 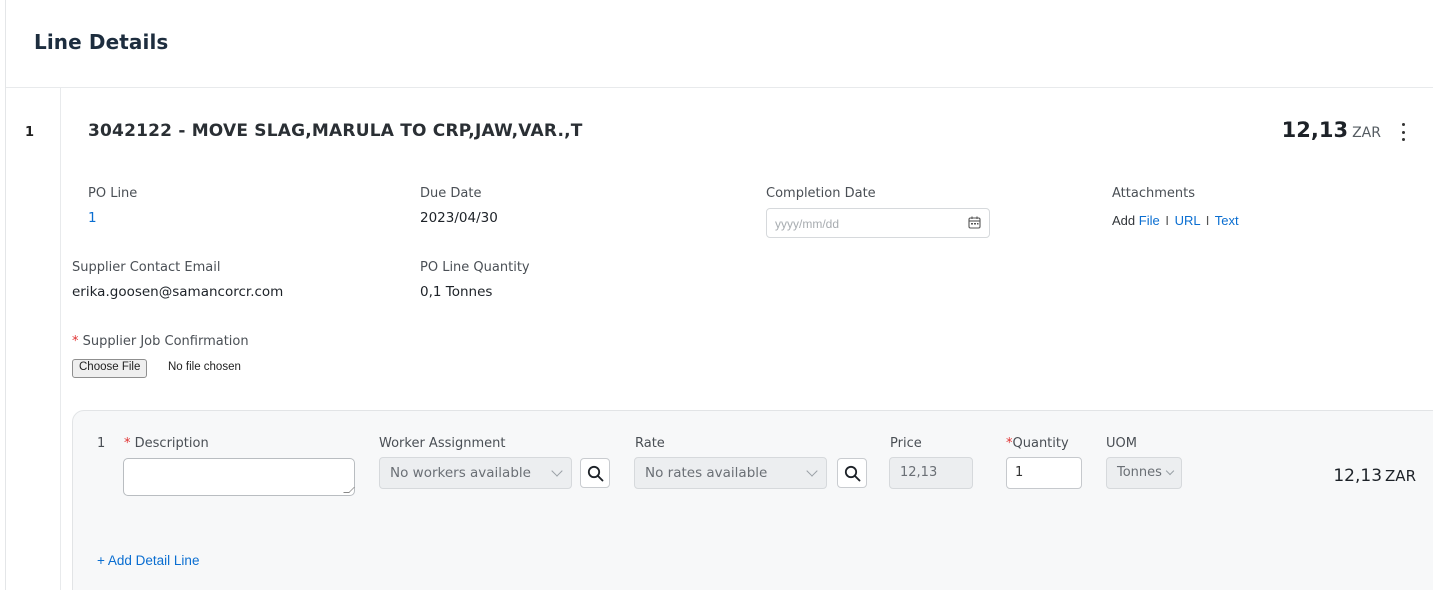 What do you see at coordinates (110, 368) in the screenshot?
I see `choose-file-button: Choose File` at bounding box center [110, 368].